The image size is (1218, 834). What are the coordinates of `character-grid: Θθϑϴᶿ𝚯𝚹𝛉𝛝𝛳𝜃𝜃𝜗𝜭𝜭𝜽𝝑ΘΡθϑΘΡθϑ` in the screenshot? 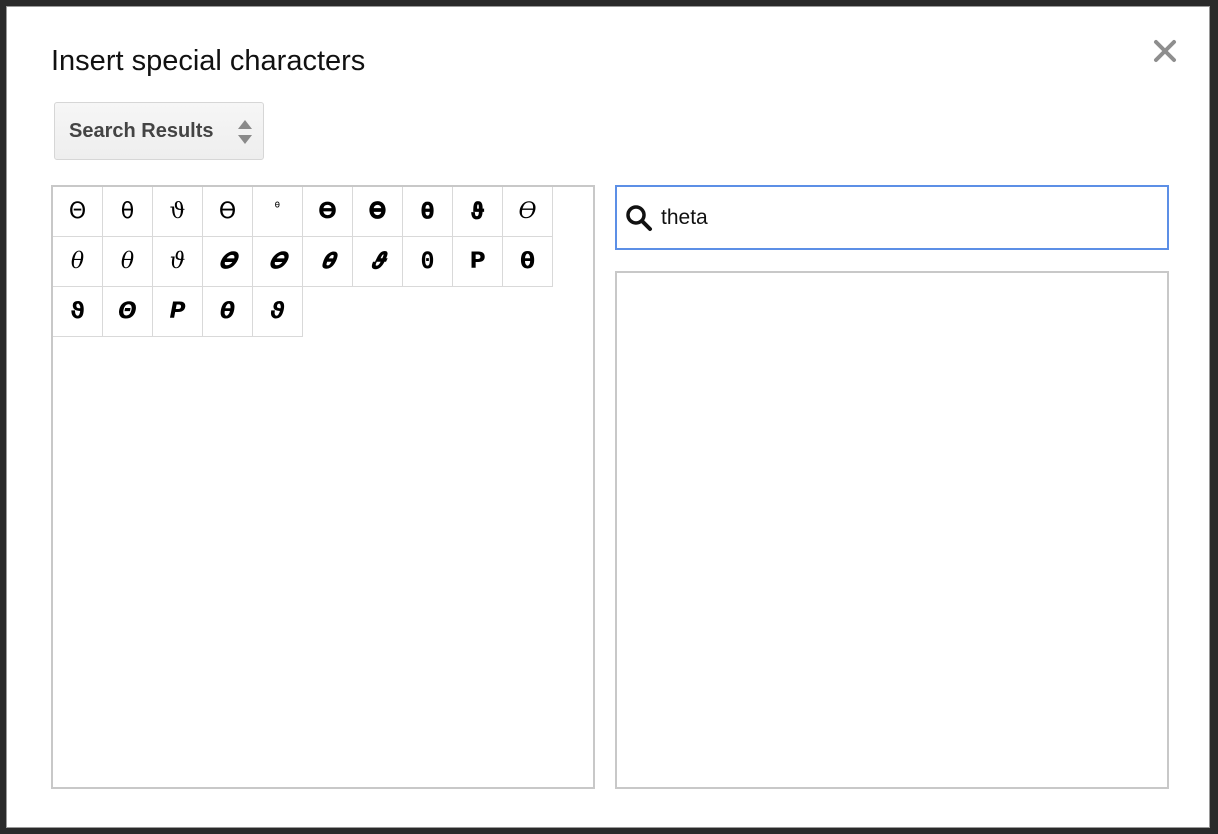 It's located at (303, 262).